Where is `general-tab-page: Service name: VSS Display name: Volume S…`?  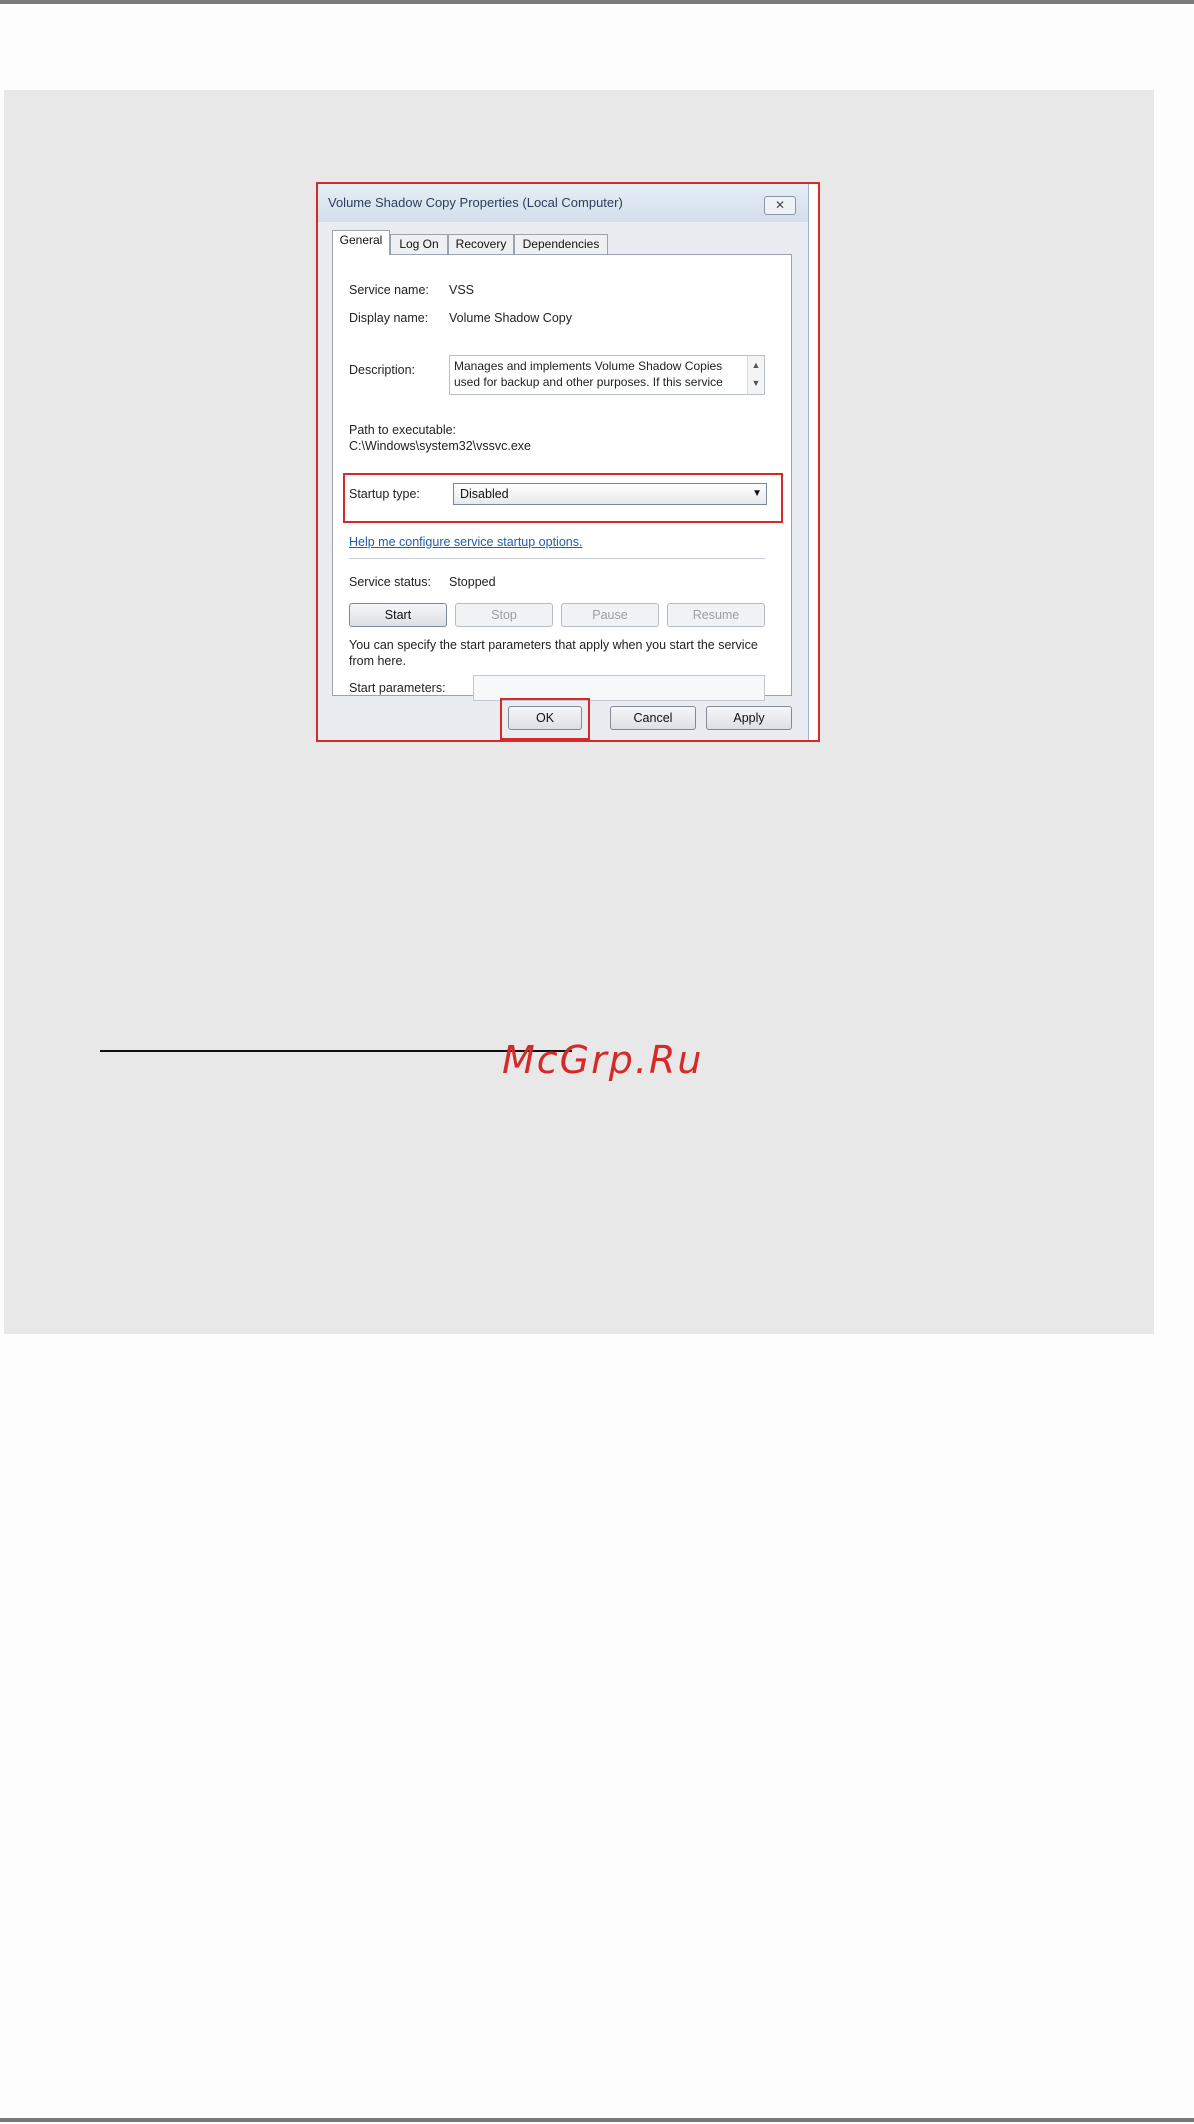 general-tab-page: Service name: VSS Display name: Volume S… is located at coordinates (562, 477).